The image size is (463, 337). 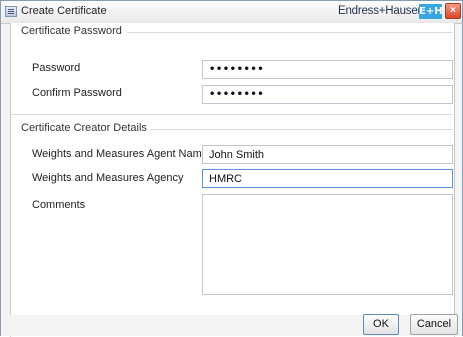 What do you see at coordinates (59, 205) in the screenshot?
I see `comments-label: Comments` at bounding box center [59, 205].